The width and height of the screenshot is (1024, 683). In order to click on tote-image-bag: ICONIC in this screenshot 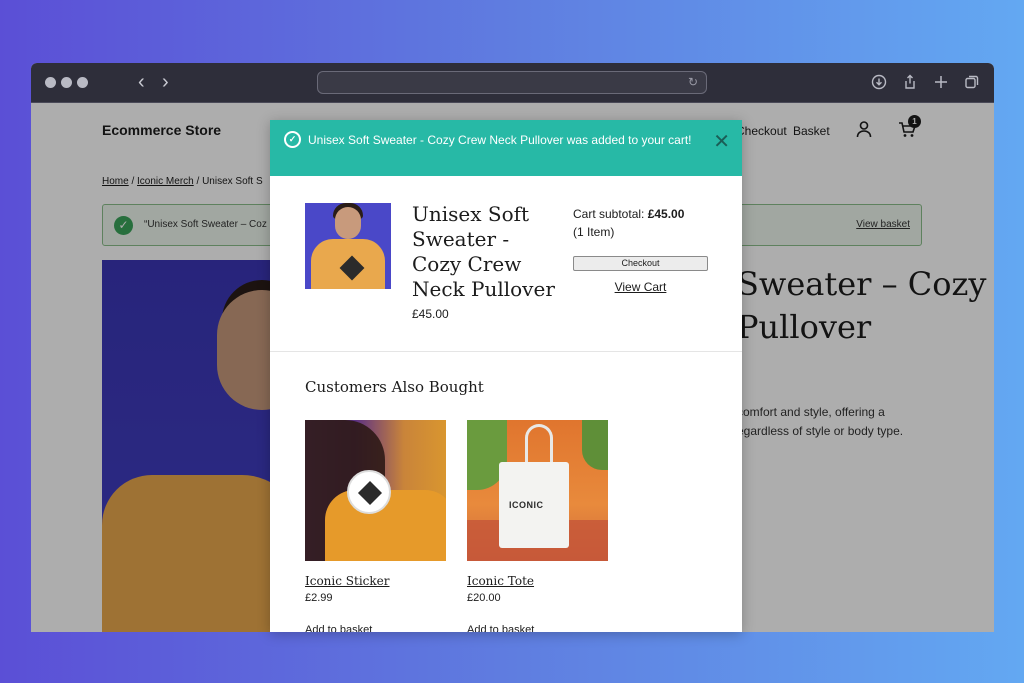, I will do `click(534, 505)`.